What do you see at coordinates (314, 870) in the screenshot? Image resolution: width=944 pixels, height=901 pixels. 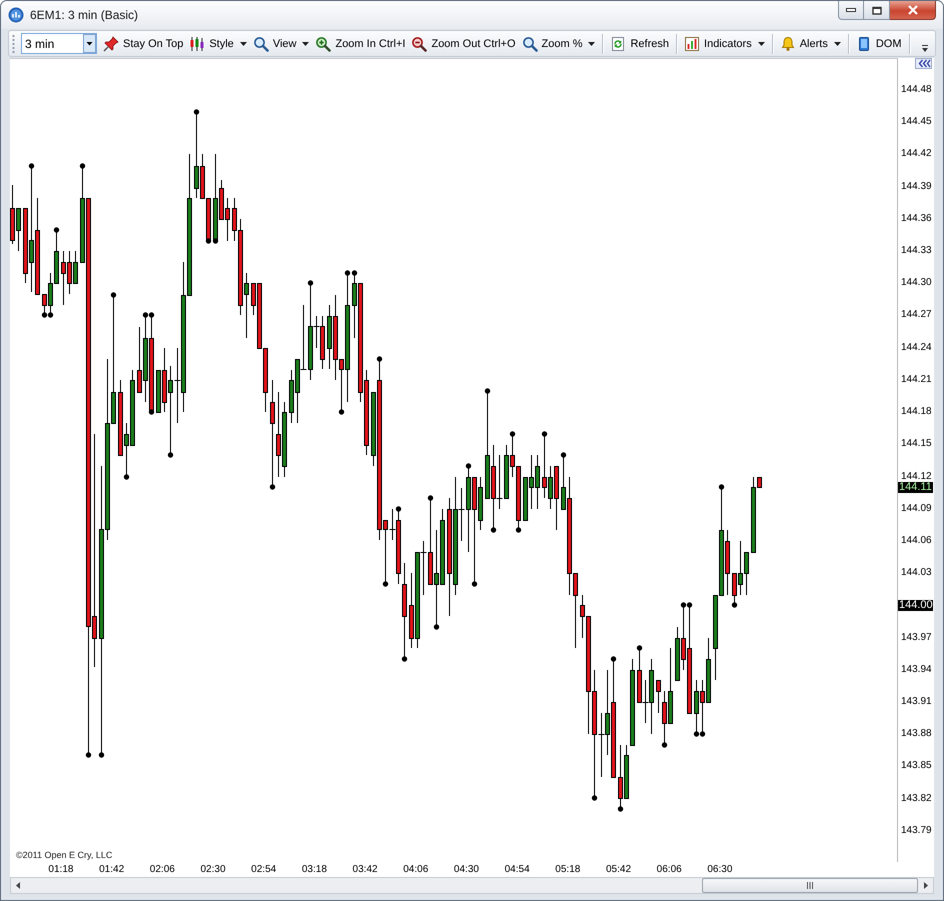 I see `time-label: 03:18` at bounding box center [314, 870].